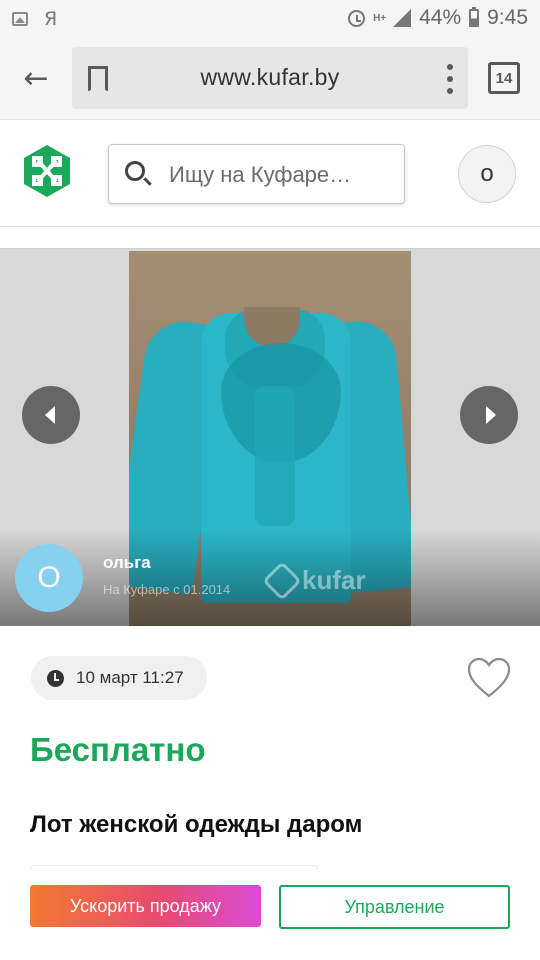 The width and height of the screenshot is (540, 960). I want to click on favorite-heart-icon, so click(489, 678).